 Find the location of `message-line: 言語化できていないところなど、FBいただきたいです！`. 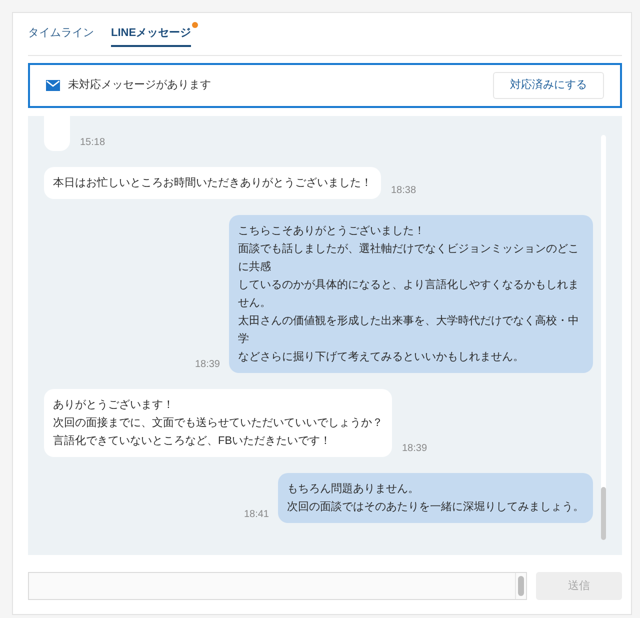

message-line: 言語化できていないところなど、FBいただきたいです！ is located at coordinates (192, 441).